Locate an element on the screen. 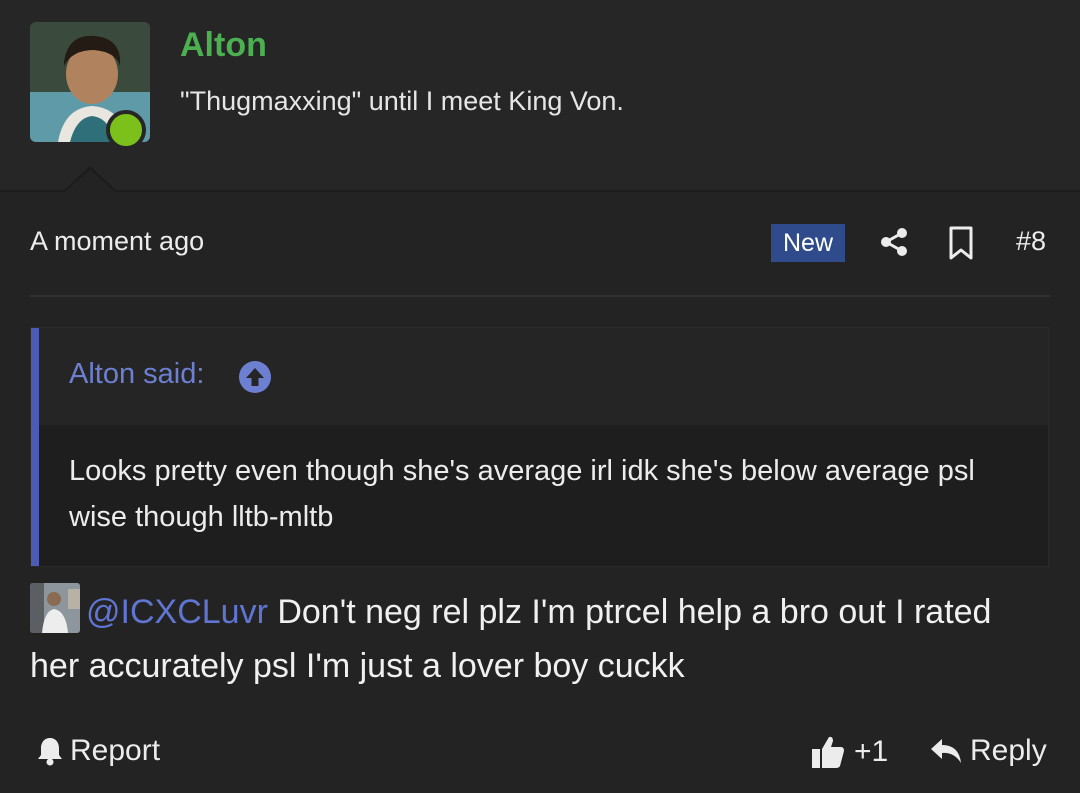 This screenshot has height=793, width=1080. report-button: Report is located at coordinates (98, 751).